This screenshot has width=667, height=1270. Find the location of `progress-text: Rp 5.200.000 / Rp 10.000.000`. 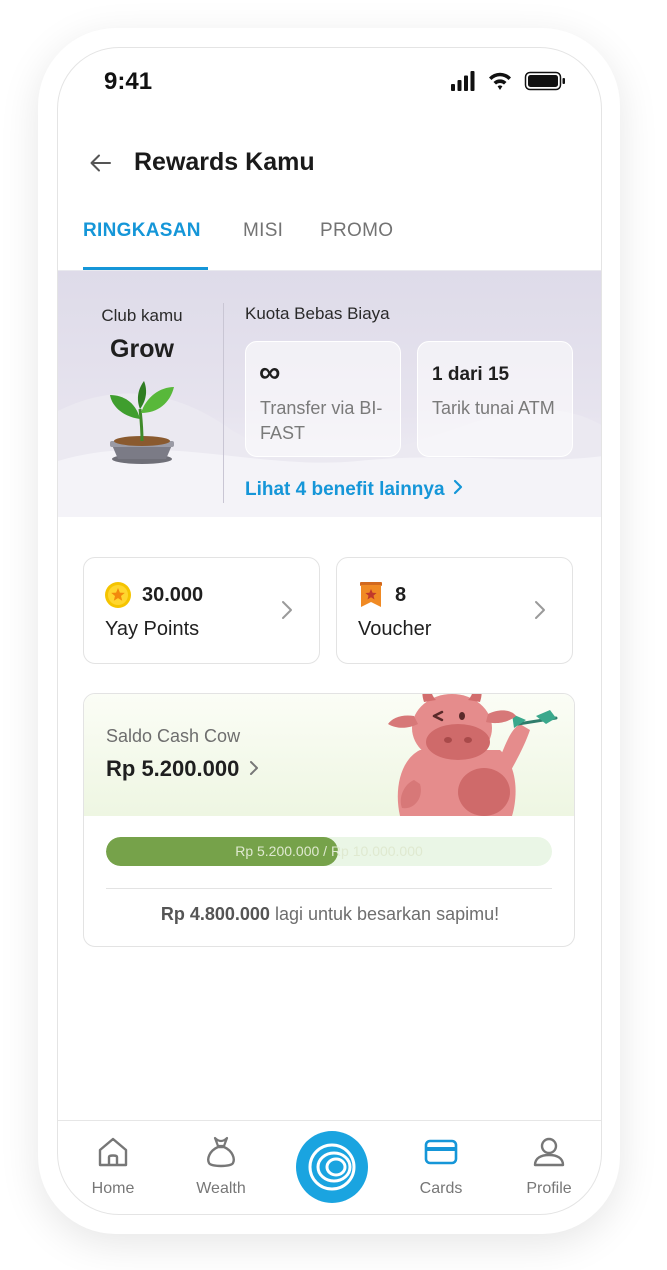

progress-text: Rp 5.200.000 / Rp 10.000.000 is located at coordinates (329, 851).